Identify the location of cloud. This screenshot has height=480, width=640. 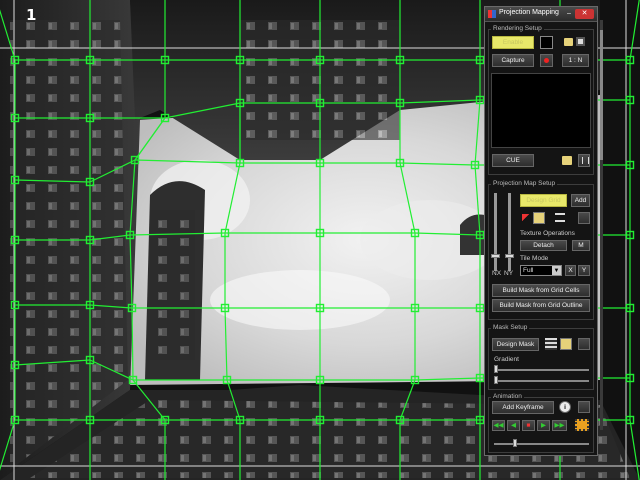
(300, 300).